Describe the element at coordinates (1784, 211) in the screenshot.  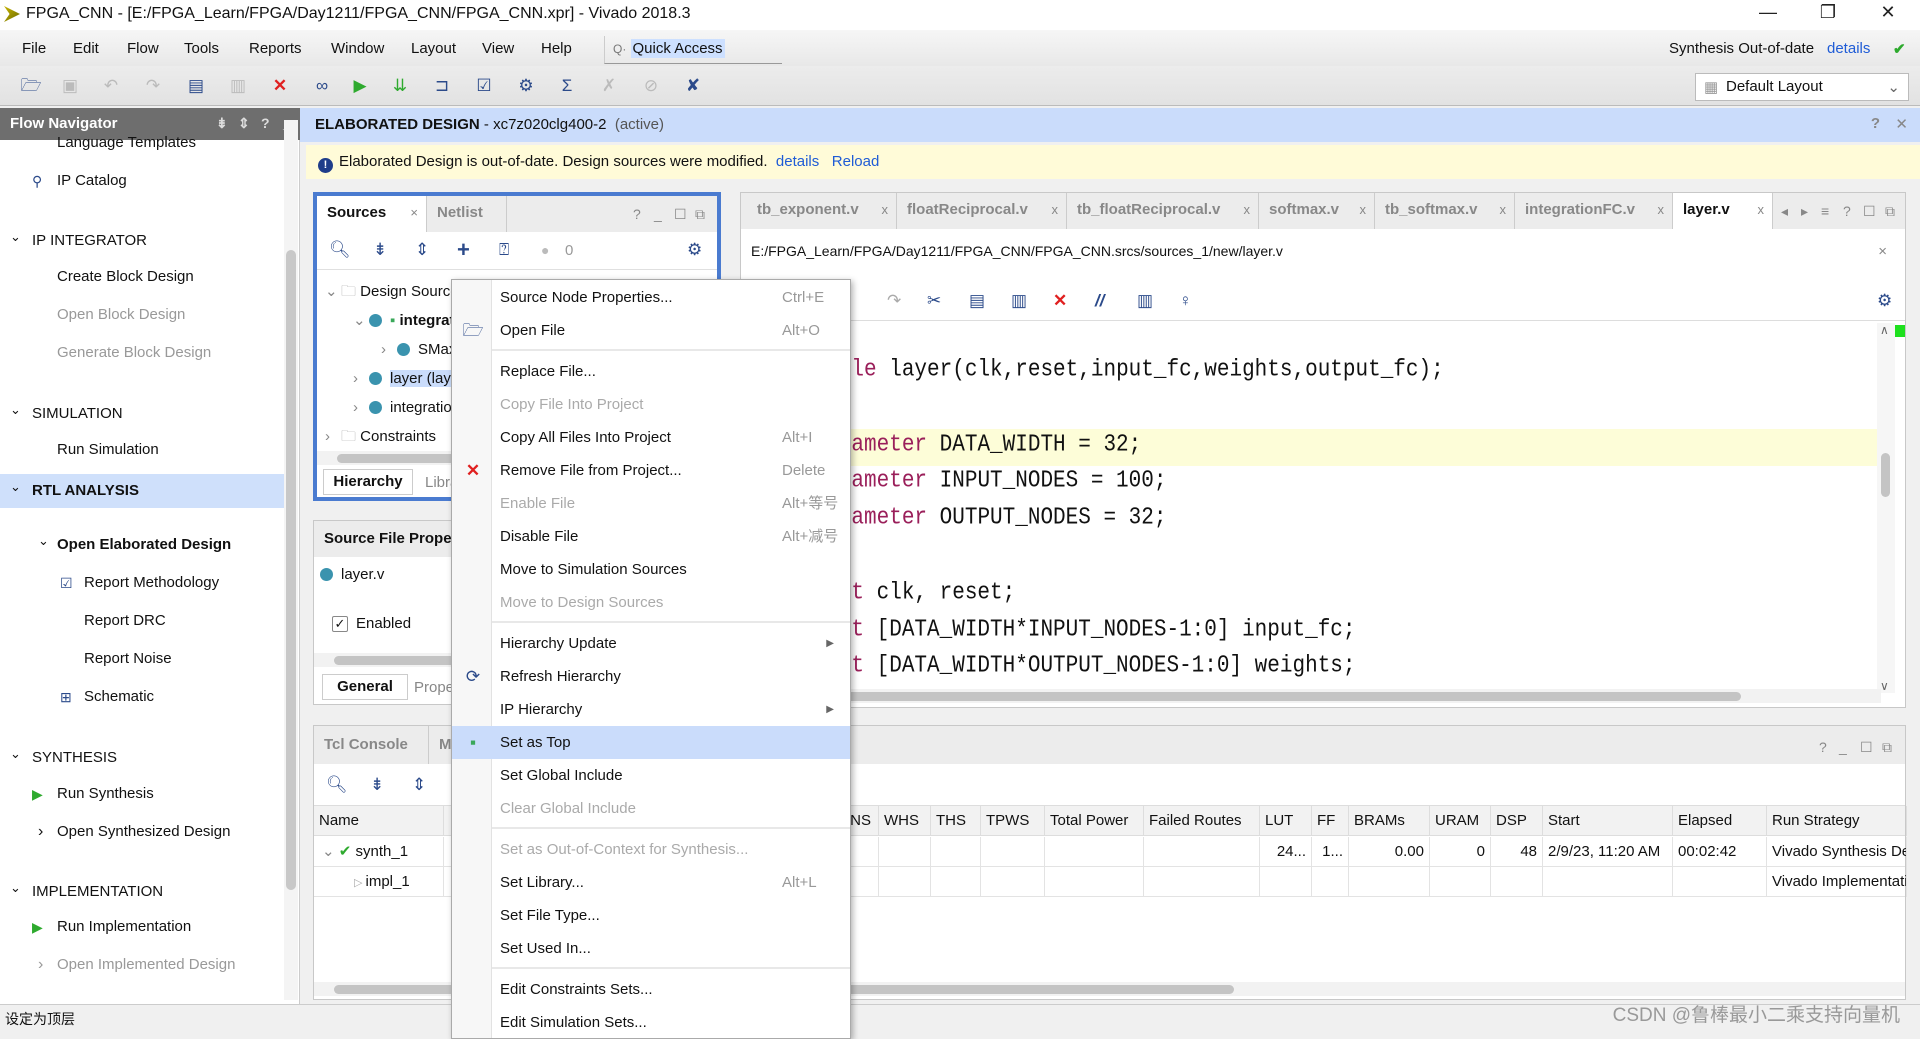
I see `scroll-tabs-left-icon: ◂` at that location.